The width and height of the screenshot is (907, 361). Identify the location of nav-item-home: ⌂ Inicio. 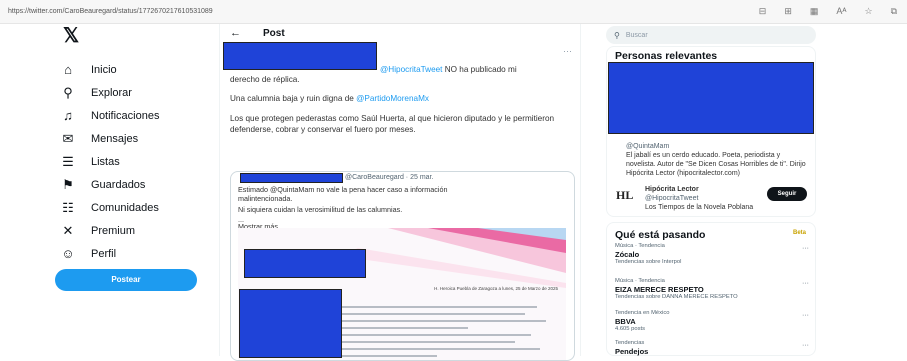
(130, 69).